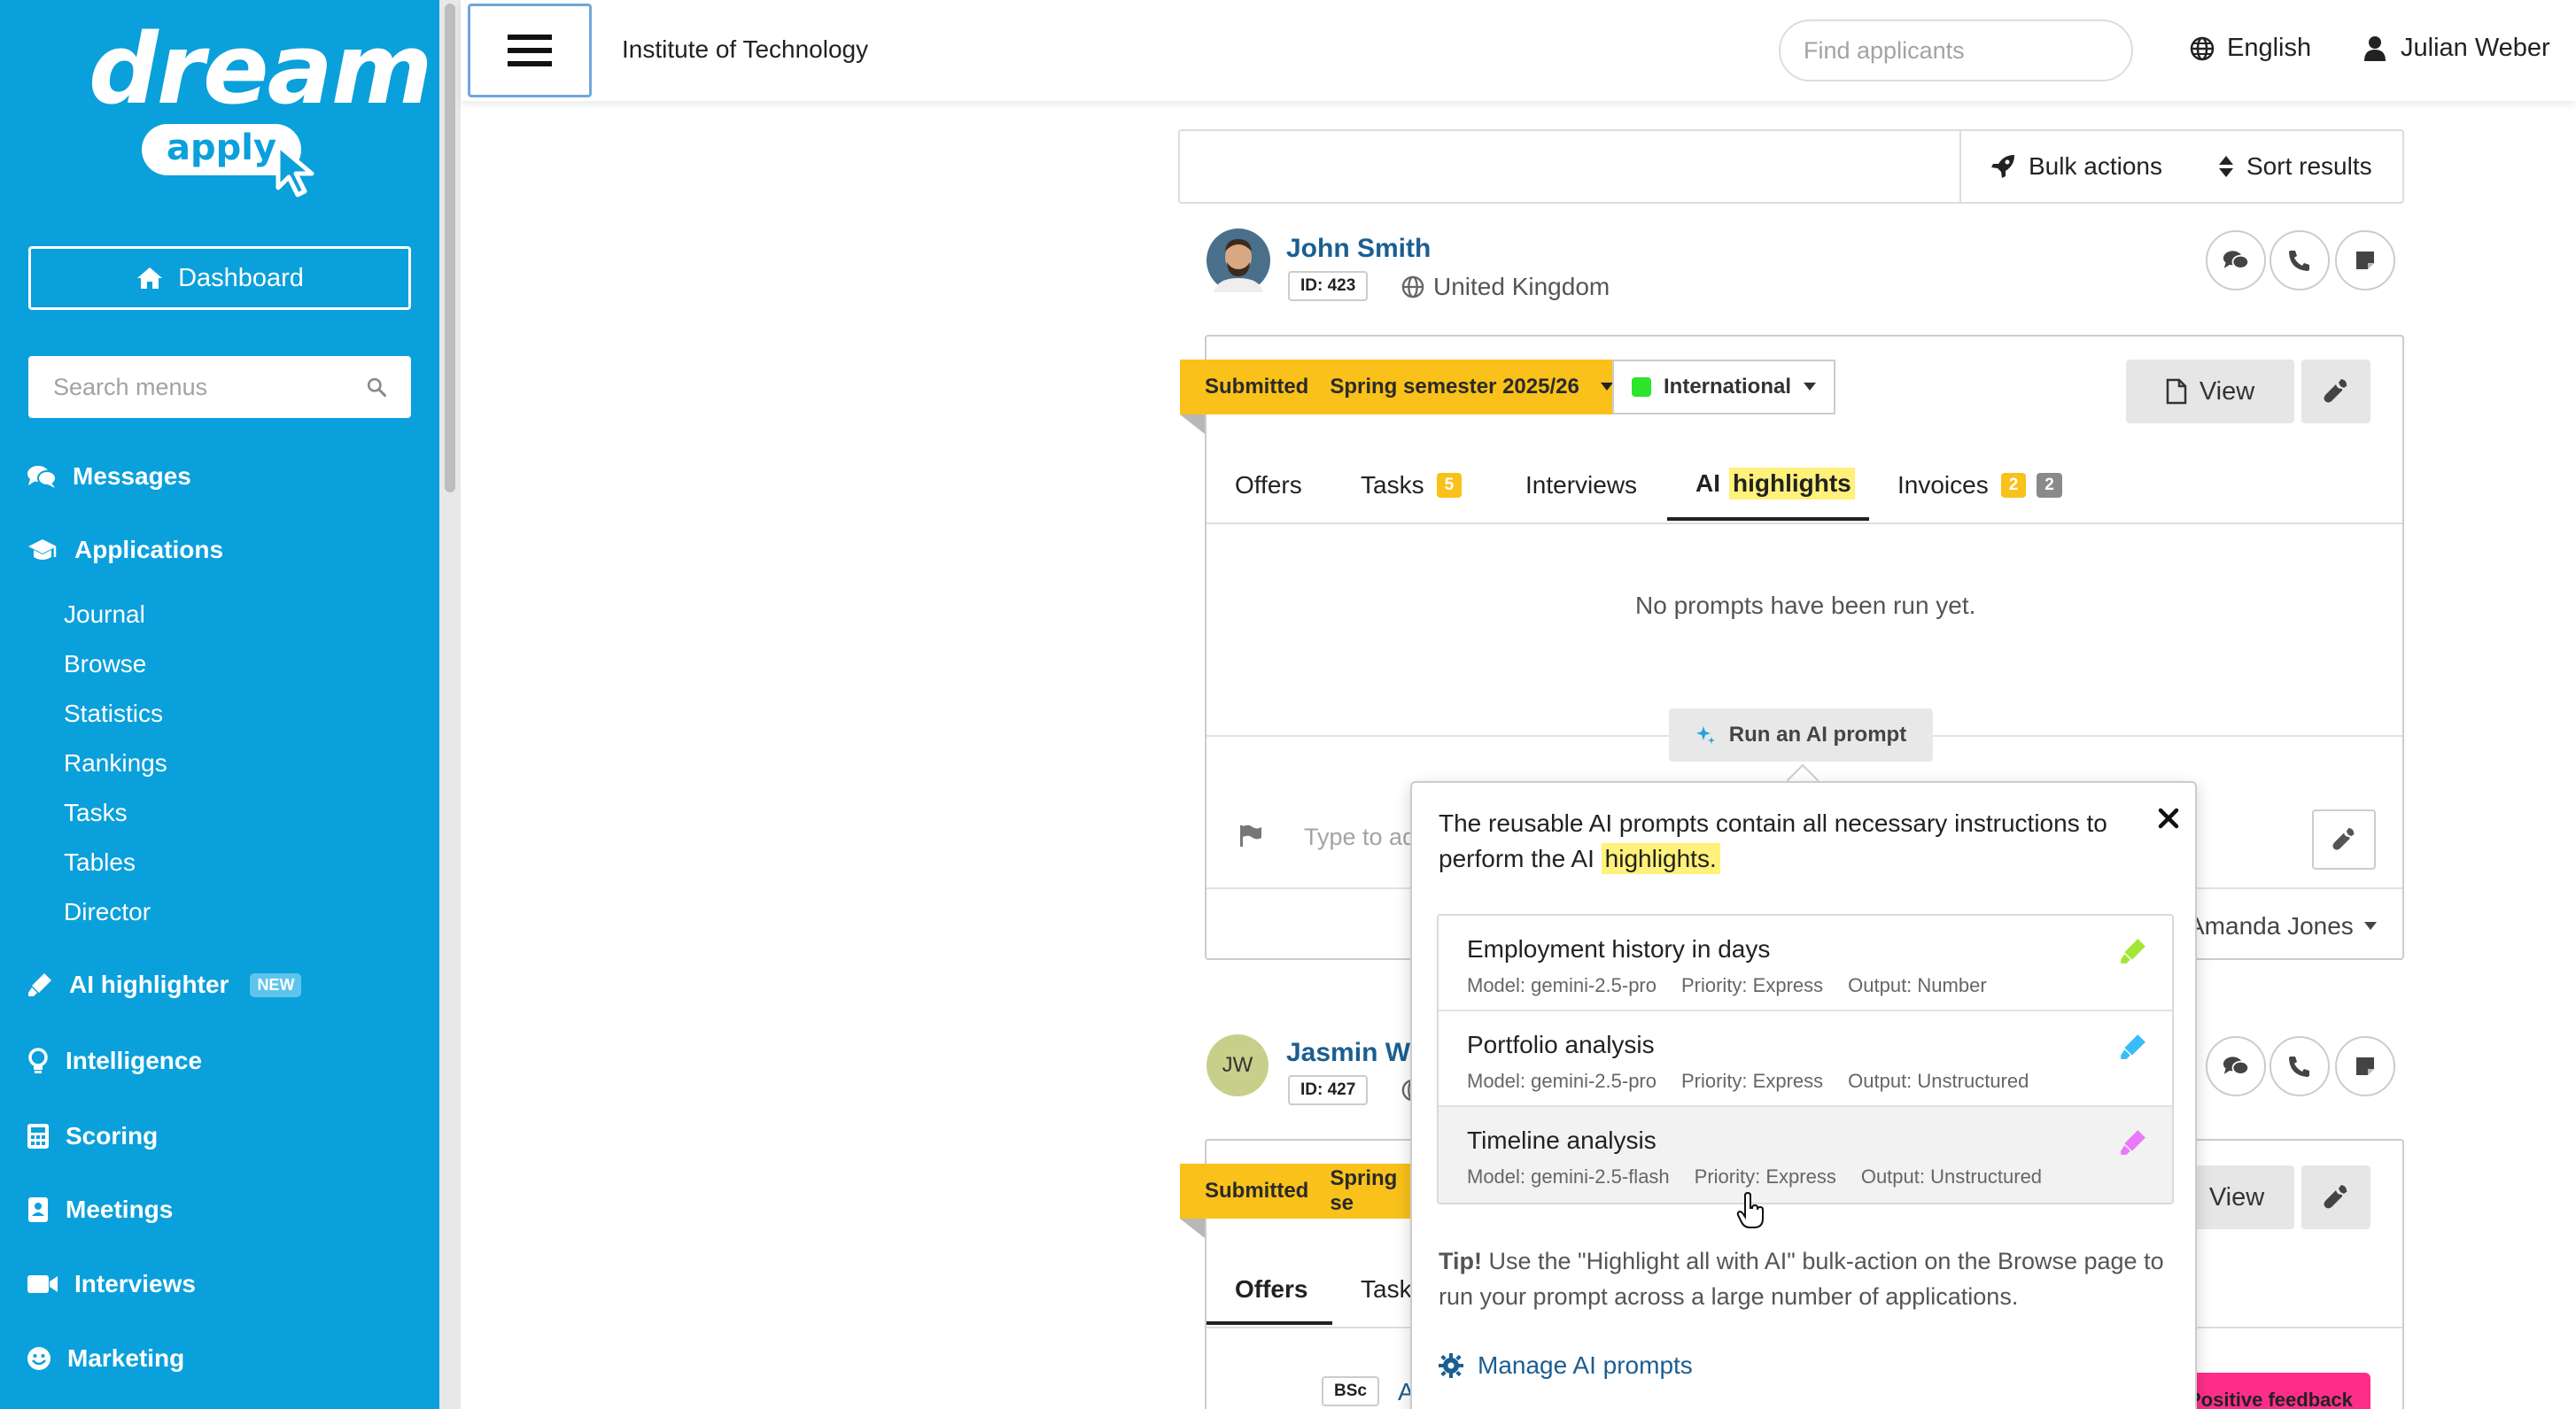 This screenshot has height=1409, width=2576. What do you see at coordinates (1451, 1365) in the screenshot?
I see `gear-icon` at bounding box center [1451, 1365].